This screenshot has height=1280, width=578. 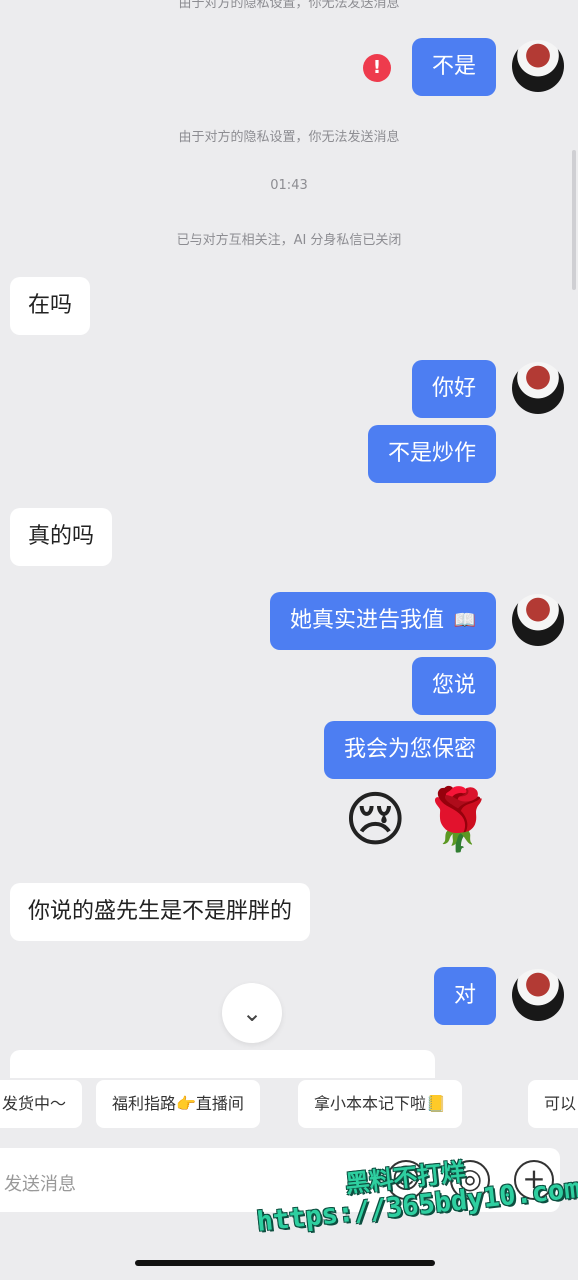 I want to click on send-failed-icon: !, so click(x=377, y=68).